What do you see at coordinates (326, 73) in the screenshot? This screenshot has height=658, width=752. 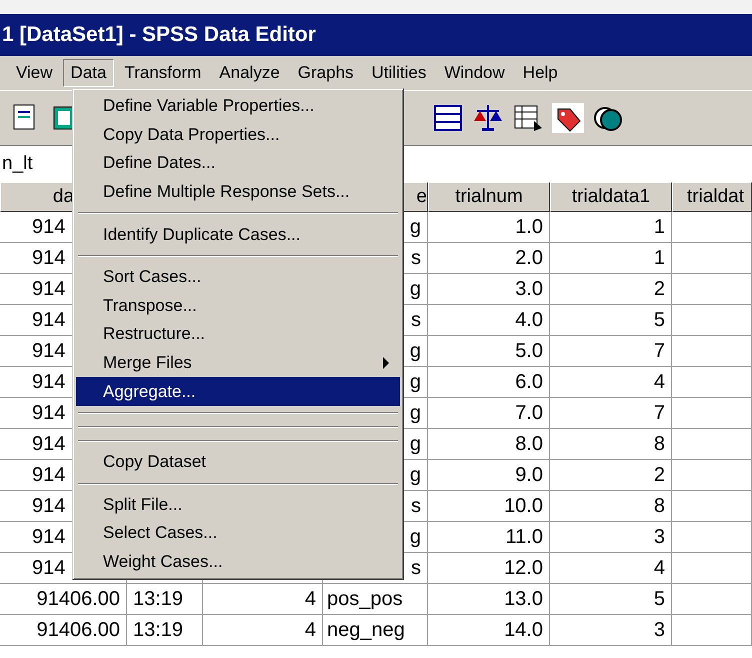 I see `menu-title: Graphs` at bounding box center [326, 73].